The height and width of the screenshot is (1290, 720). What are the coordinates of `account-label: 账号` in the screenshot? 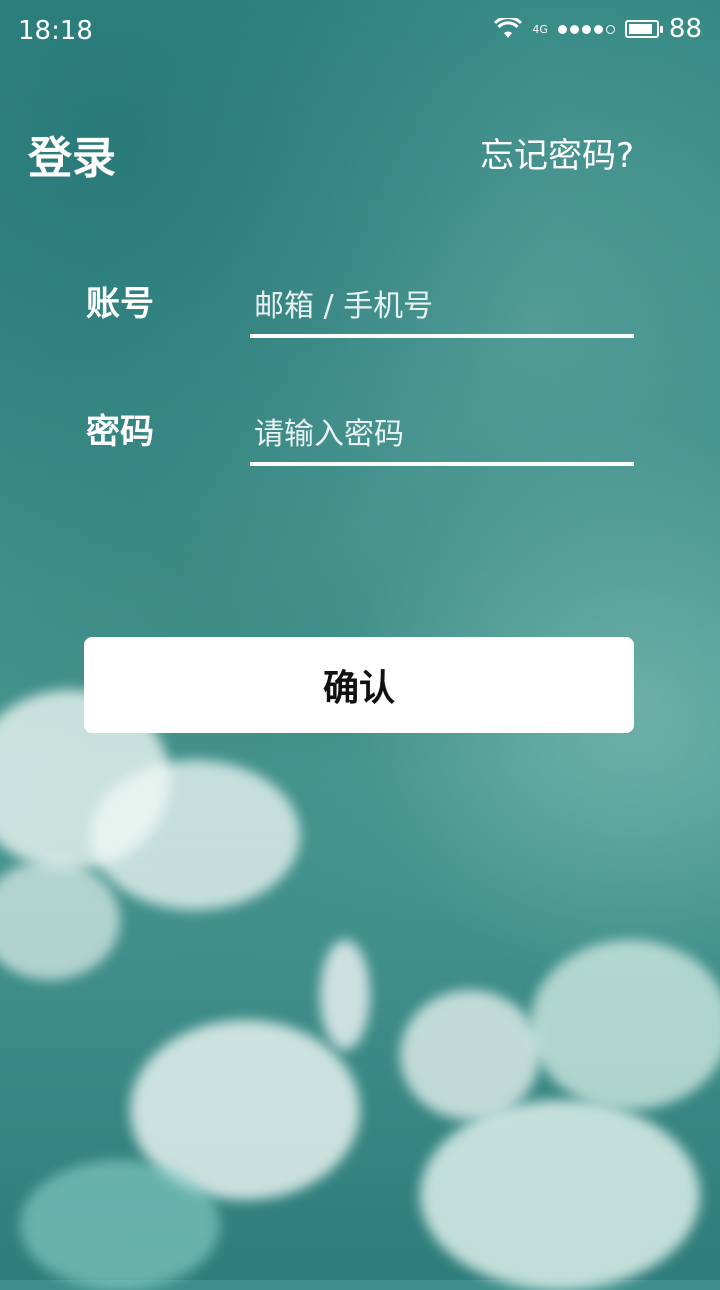 It's located at (120, 304).